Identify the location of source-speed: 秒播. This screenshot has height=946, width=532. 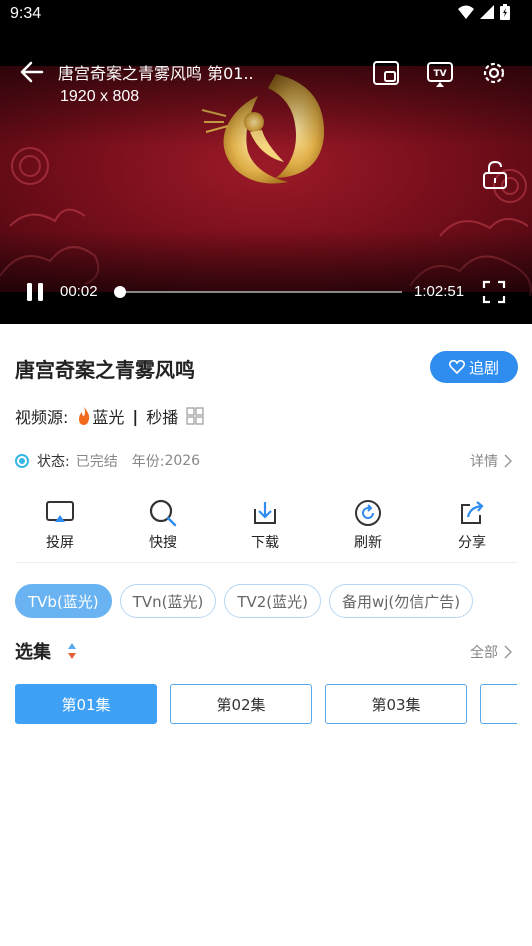
(162, 416).